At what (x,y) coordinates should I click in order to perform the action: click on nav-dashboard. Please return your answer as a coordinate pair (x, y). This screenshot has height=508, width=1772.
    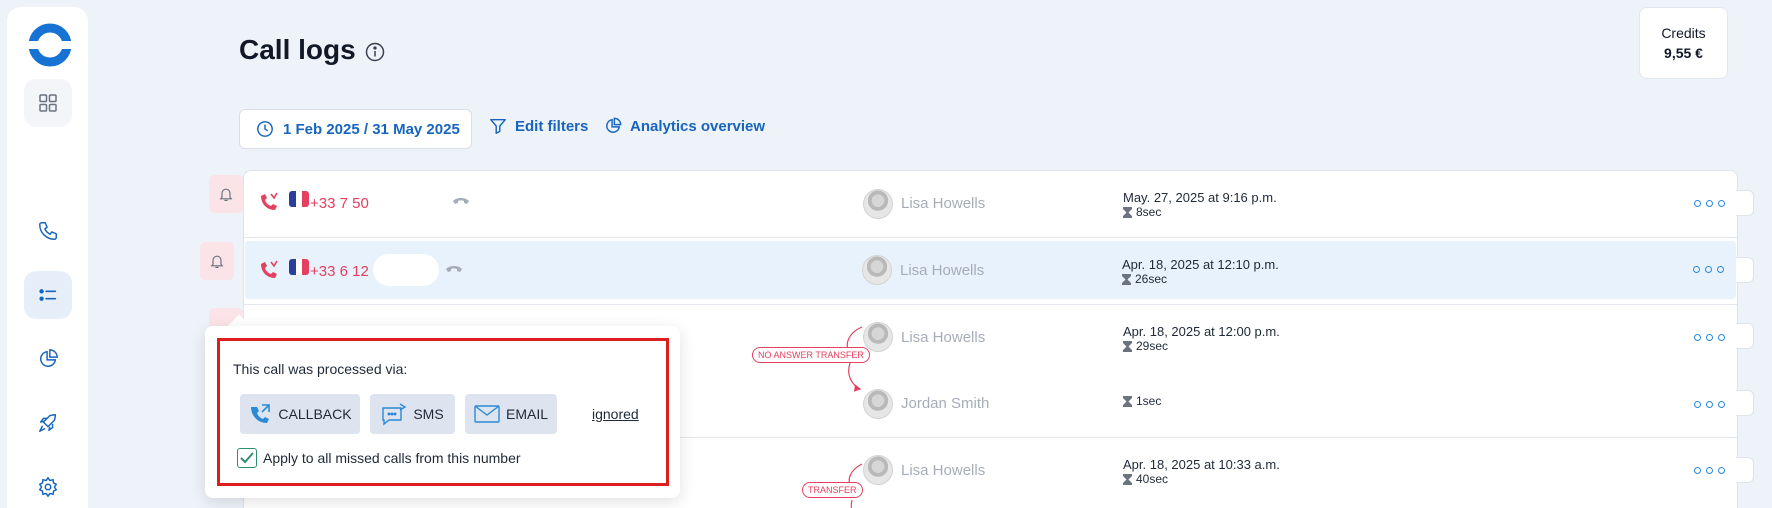
    Looking at the image, I should click on (48, 103).